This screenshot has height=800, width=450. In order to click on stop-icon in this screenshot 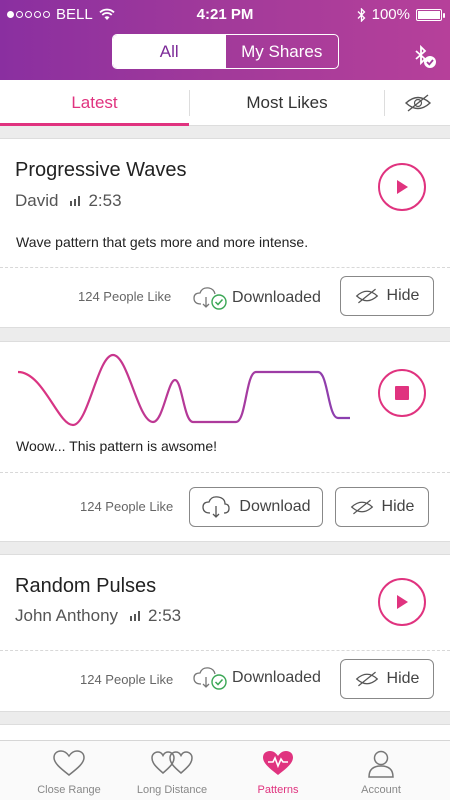, I will do `click(402, 393)`.